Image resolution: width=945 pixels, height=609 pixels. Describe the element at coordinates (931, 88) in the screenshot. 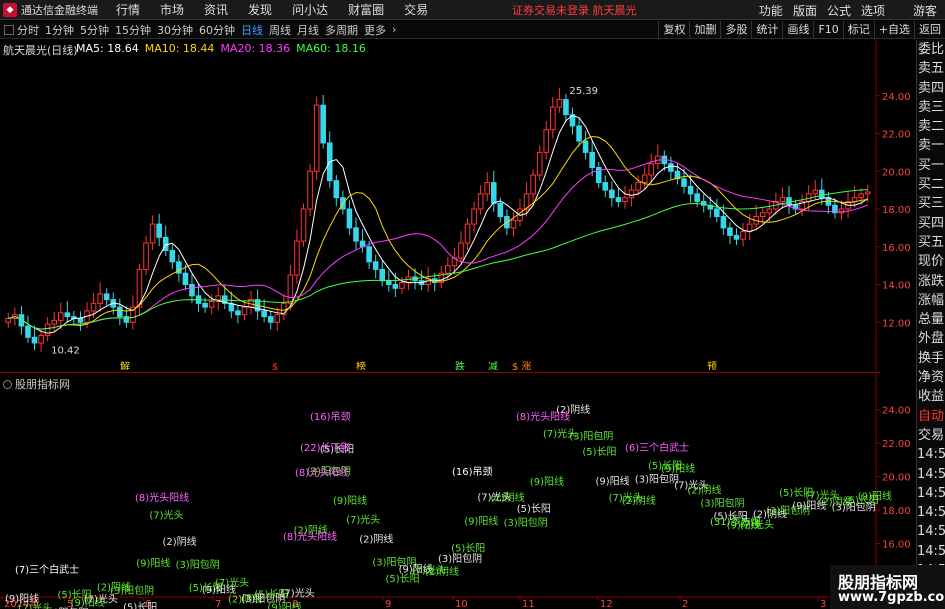

I see `side-sell4: 卖四` at that location.